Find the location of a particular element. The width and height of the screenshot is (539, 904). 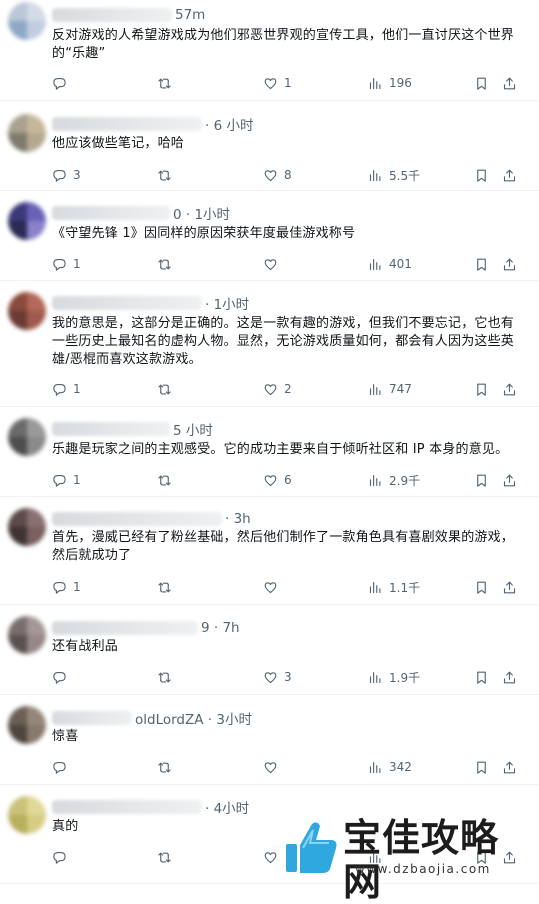

tweet-item: oldLordZA · 3小时惊喜342 is located at coordinates (269, 740).